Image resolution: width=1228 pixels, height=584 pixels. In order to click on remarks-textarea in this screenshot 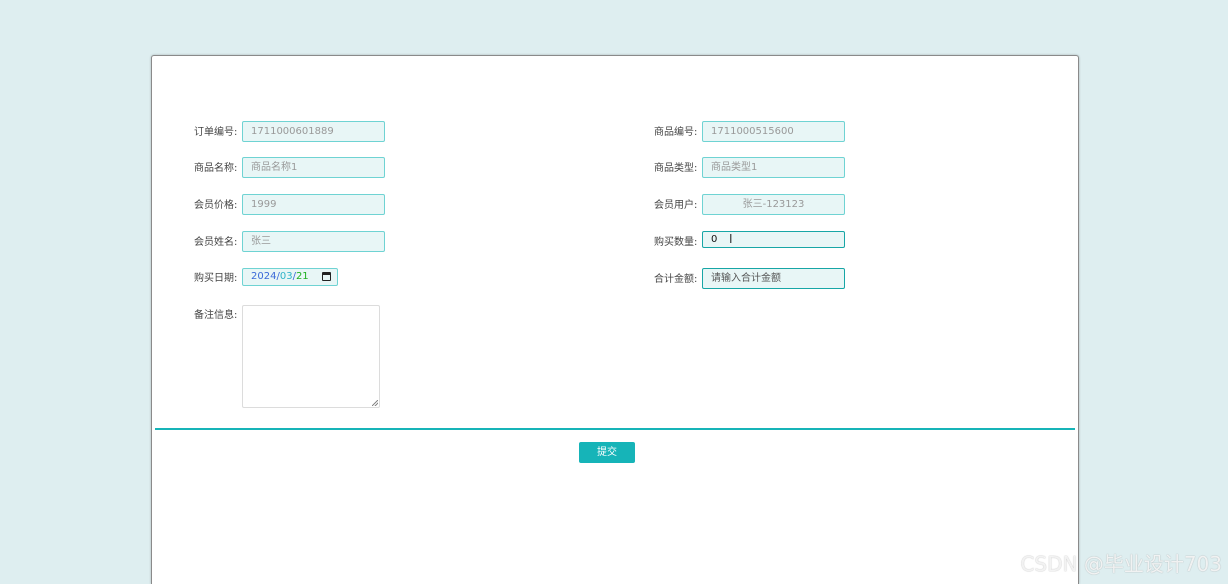, I will do `click(311, 356)`.